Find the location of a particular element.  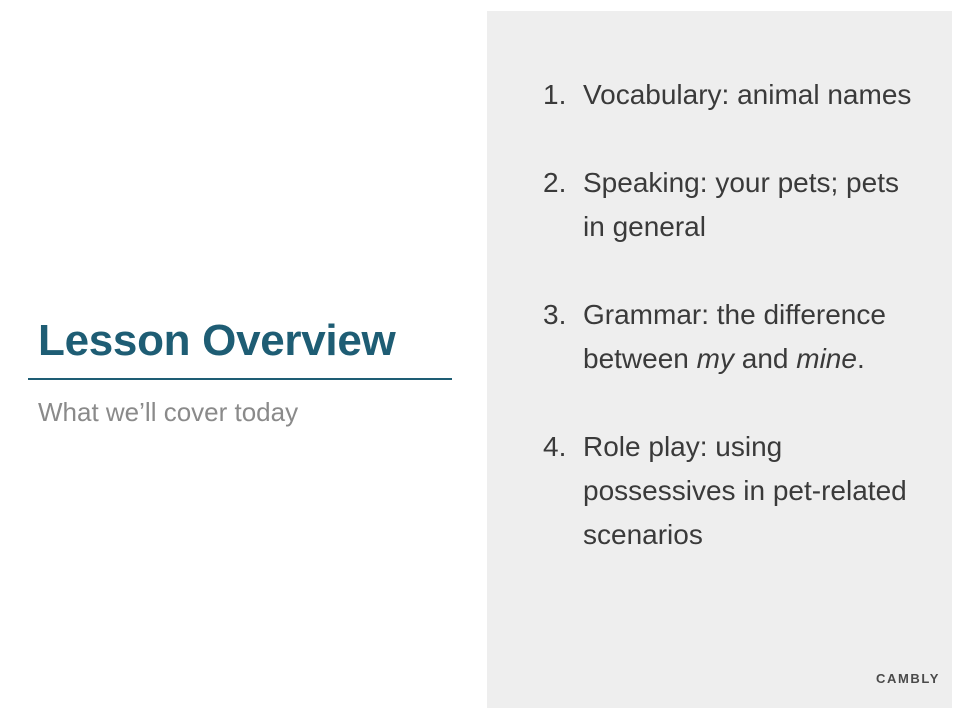

agenda-text-part: . is located at coordinates (860, 358).